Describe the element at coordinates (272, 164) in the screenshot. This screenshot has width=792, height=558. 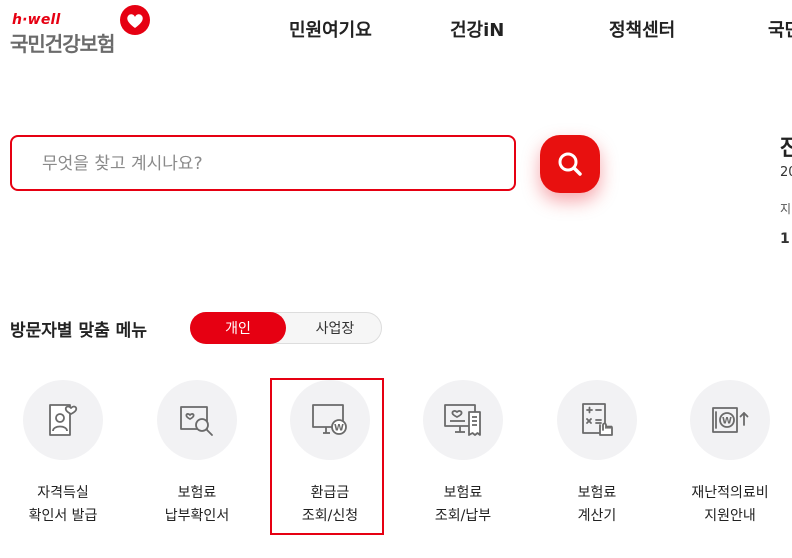
I see `search-input` at that location.